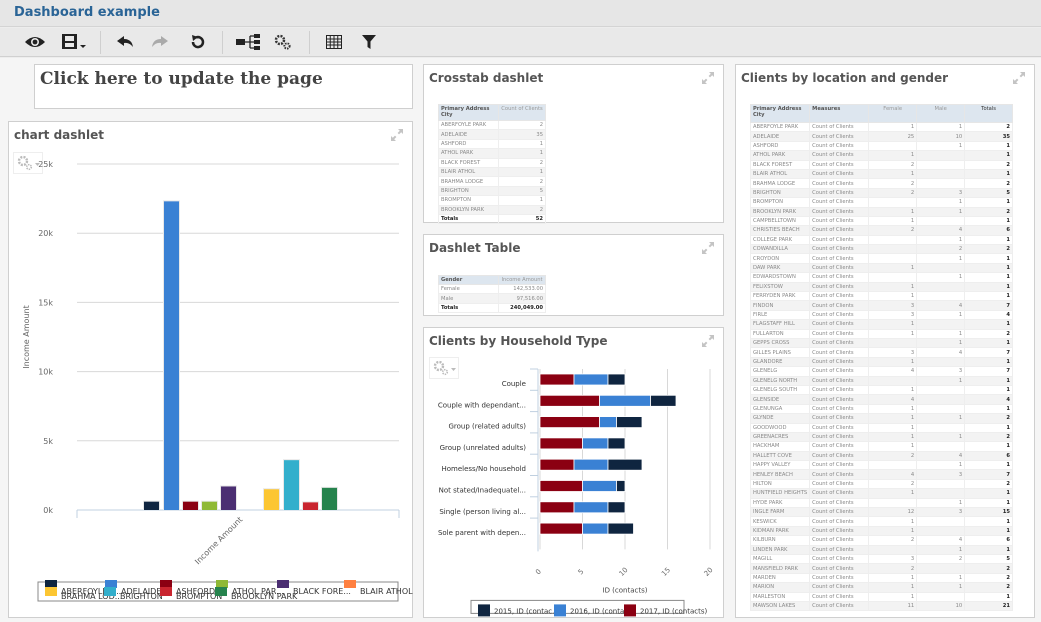 This screenshot has height=622, width=1041. What do you see at coordinates (190, 505) in the screenshot?
I see `bar-ashford` at bounding box center [190, 505].